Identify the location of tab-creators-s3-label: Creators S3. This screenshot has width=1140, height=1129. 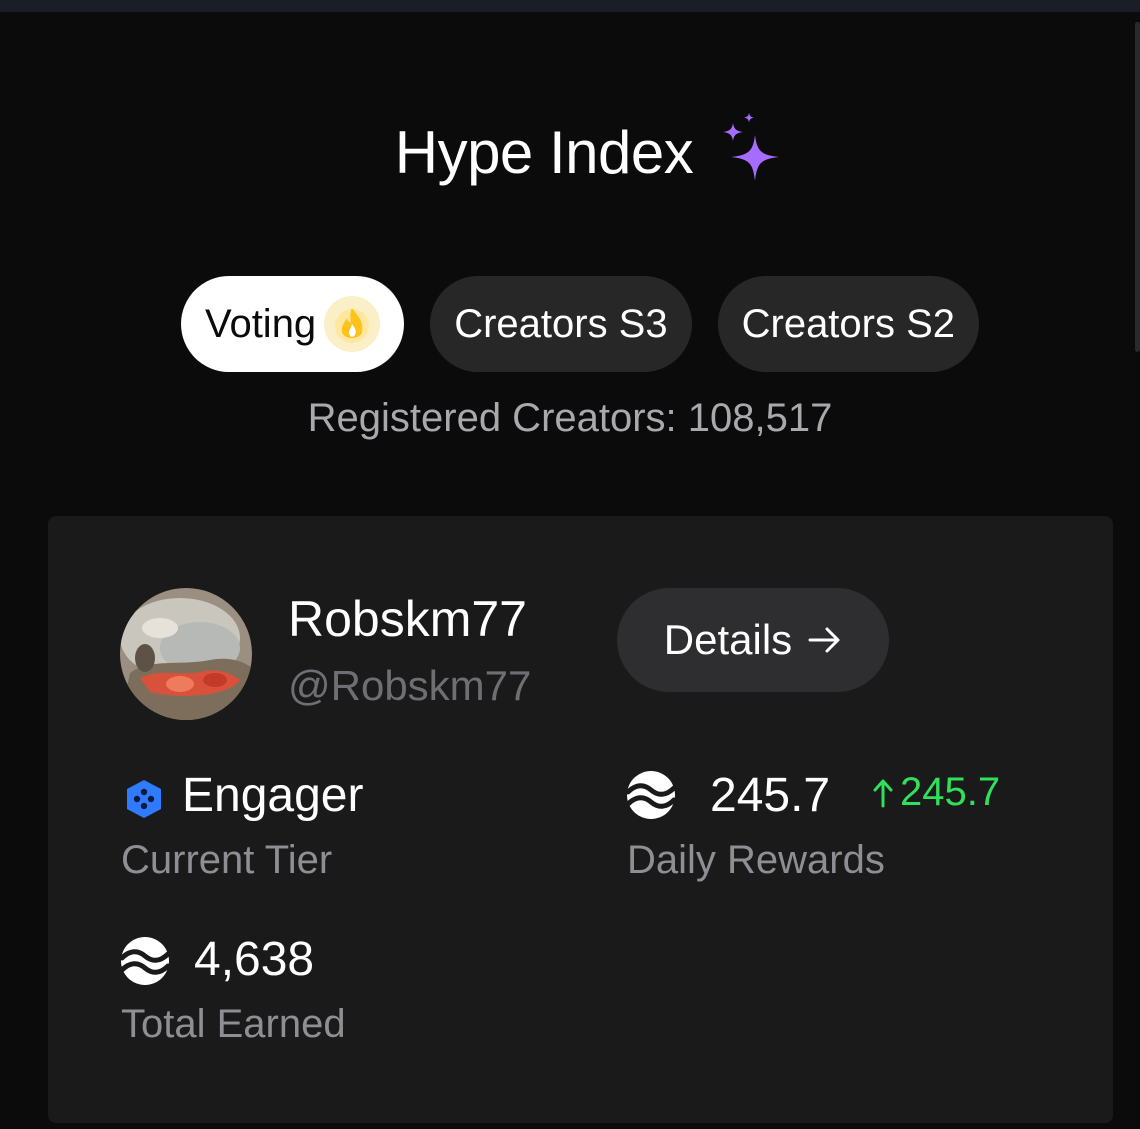
(561, 323).